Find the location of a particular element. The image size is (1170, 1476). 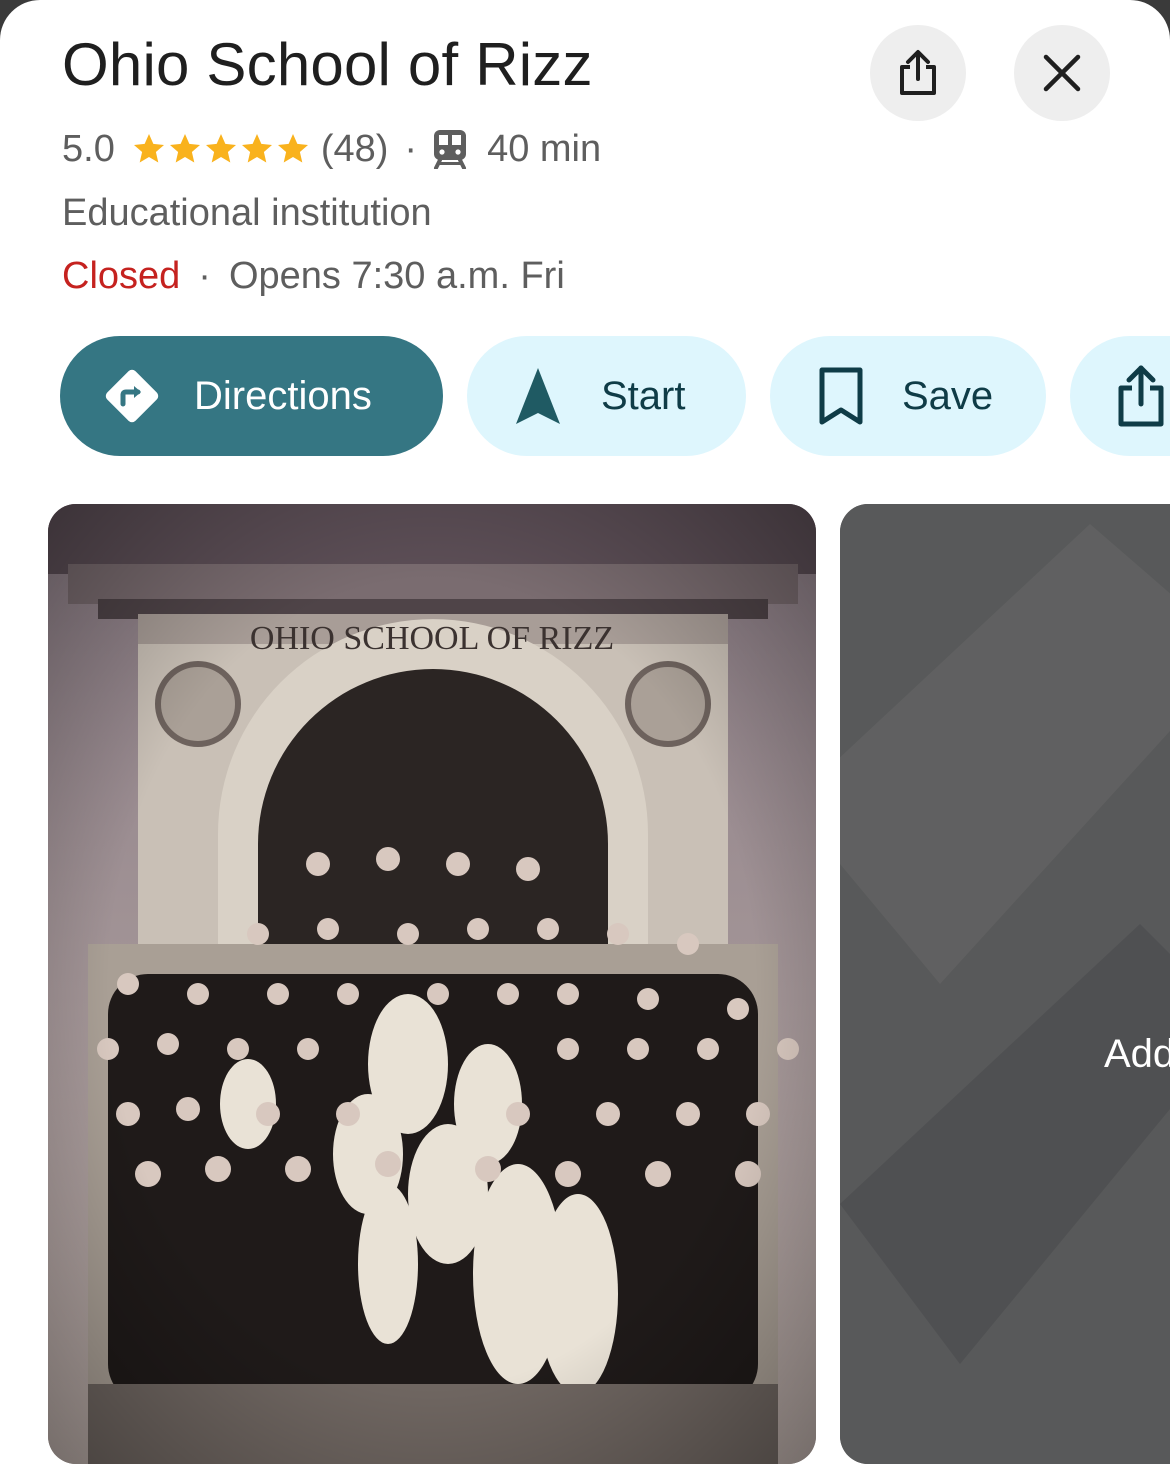

hours-row: Closed · Opens 7:30 a.m. Fri is located at coordinates (313, 276).